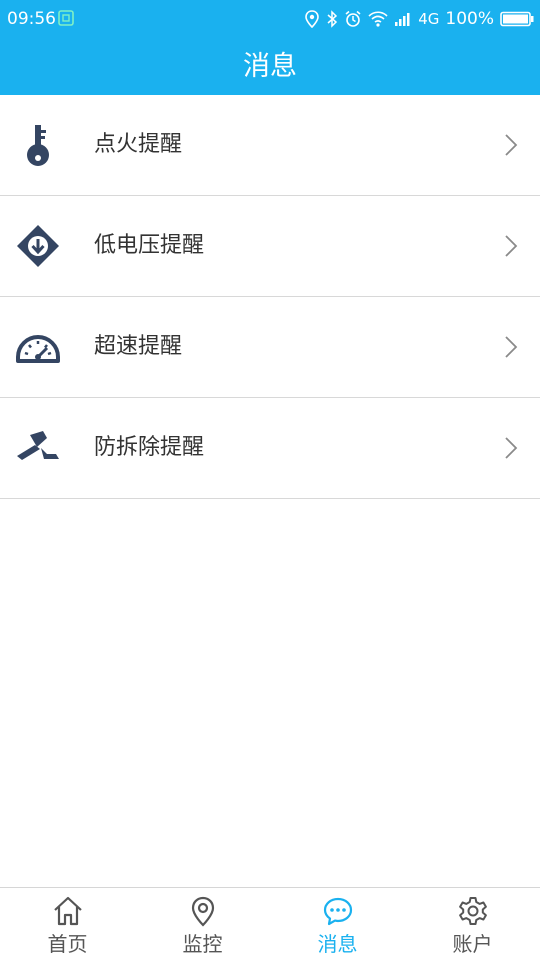 The width and height of the screenshot is (540, 960). What do you see at coordinates (138, 144) in the screenshot?
I see `list-item-label: 点火提醒` at bounding box center [138, 144].